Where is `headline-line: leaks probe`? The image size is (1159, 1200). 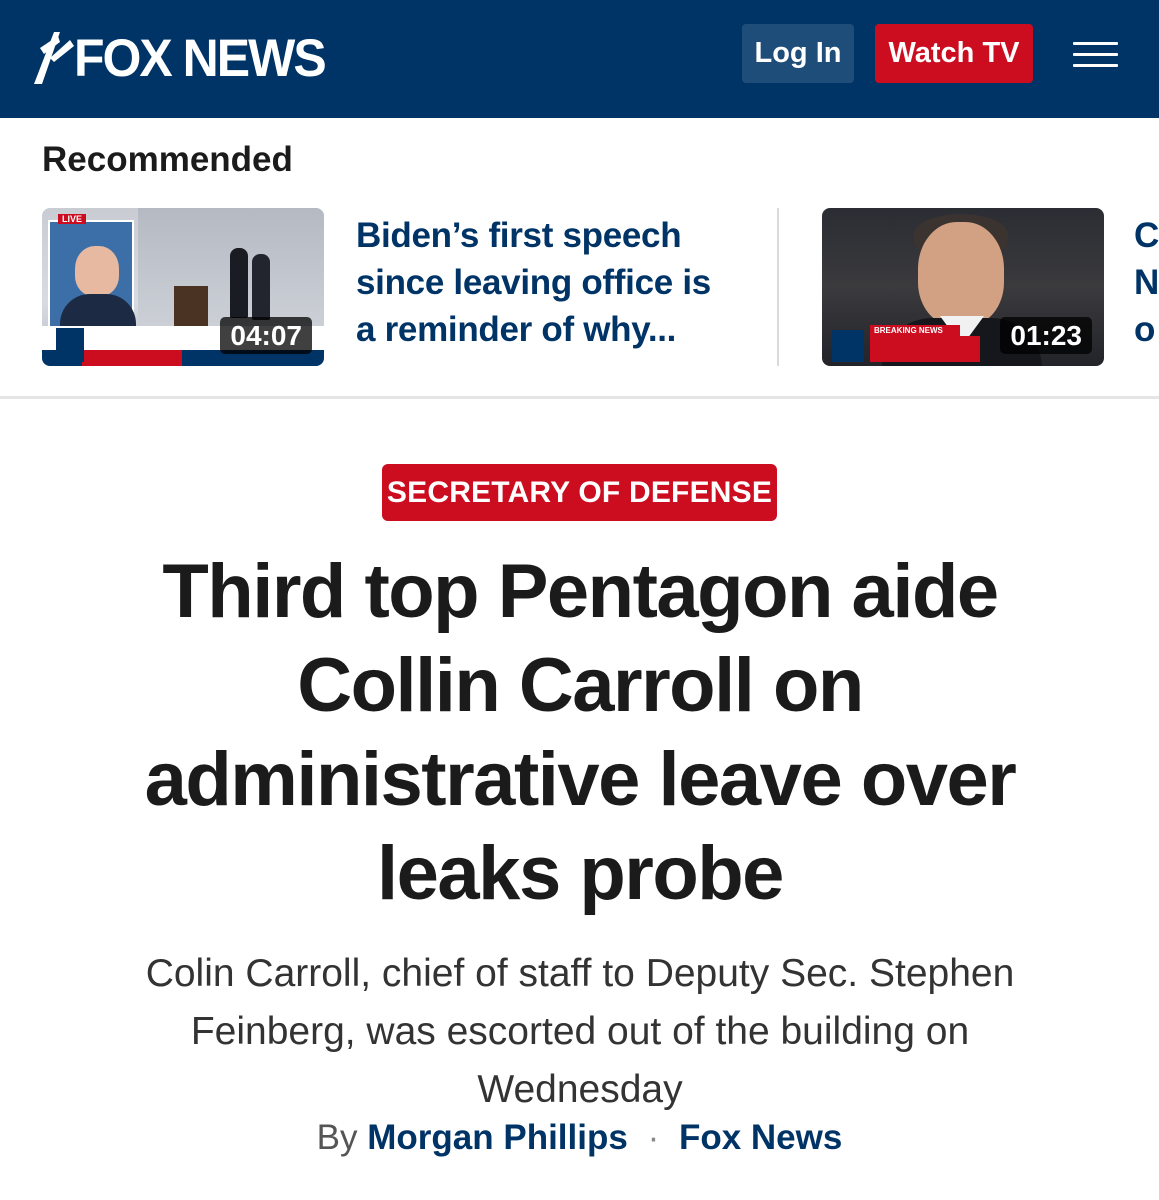
headline-line: leaks probe is located at coordinates (580, 873).